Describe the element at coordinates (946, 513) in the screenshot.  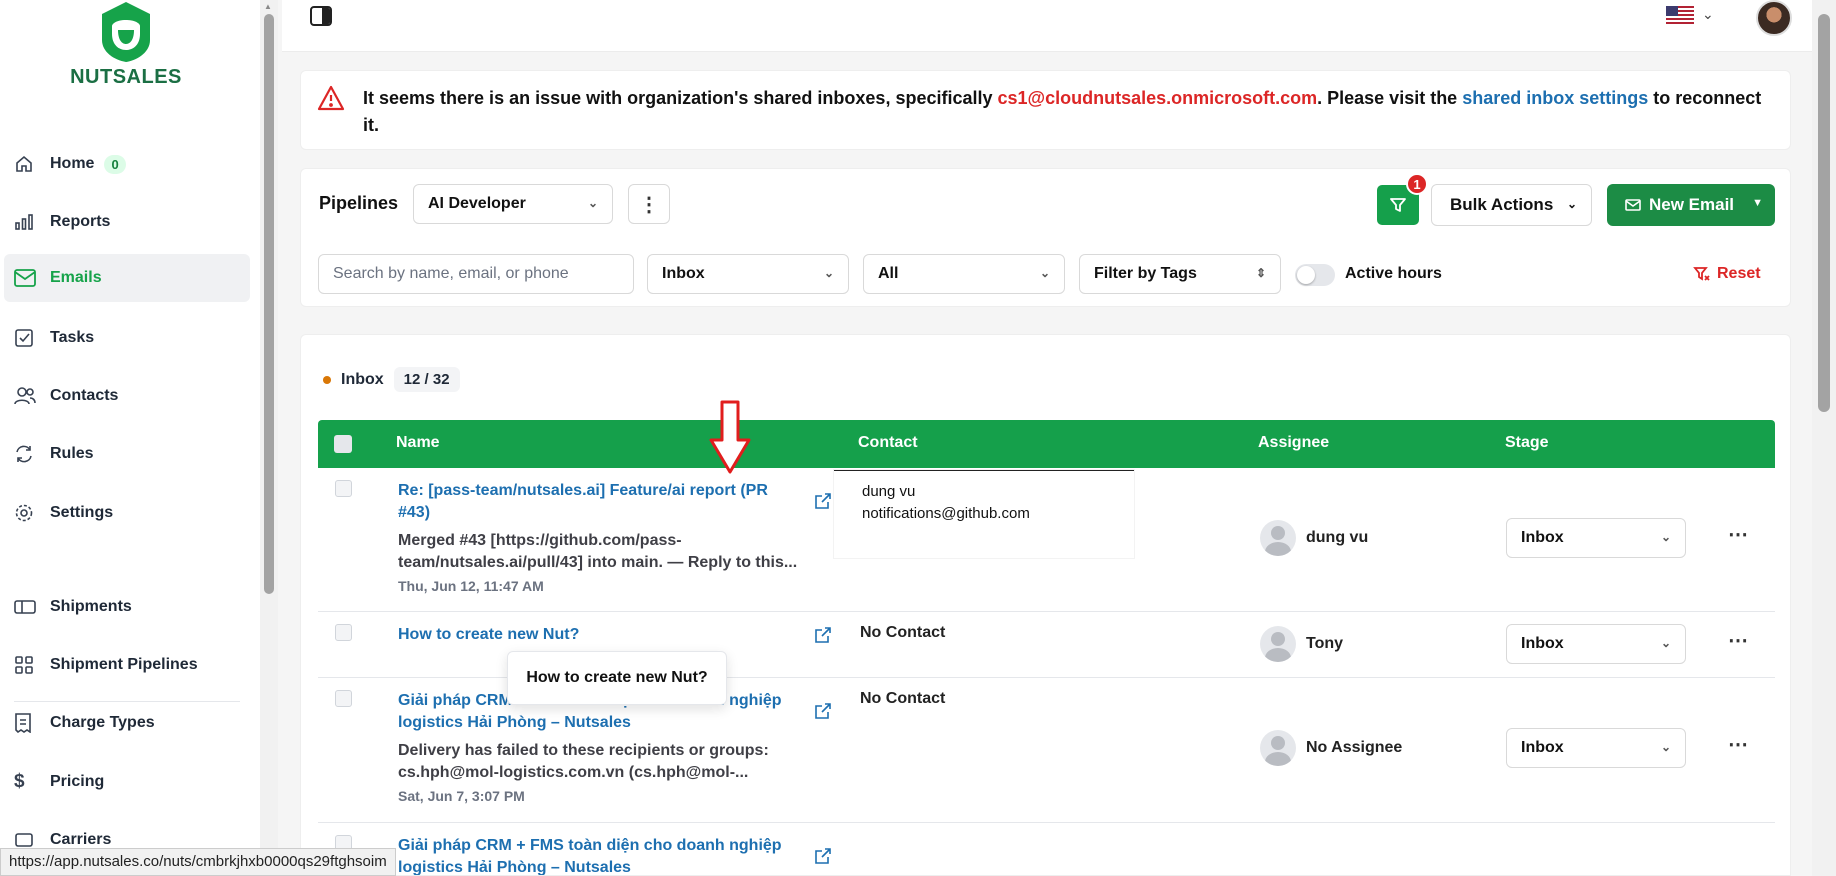
I see `contact-email: notifications@github.com` at that location.